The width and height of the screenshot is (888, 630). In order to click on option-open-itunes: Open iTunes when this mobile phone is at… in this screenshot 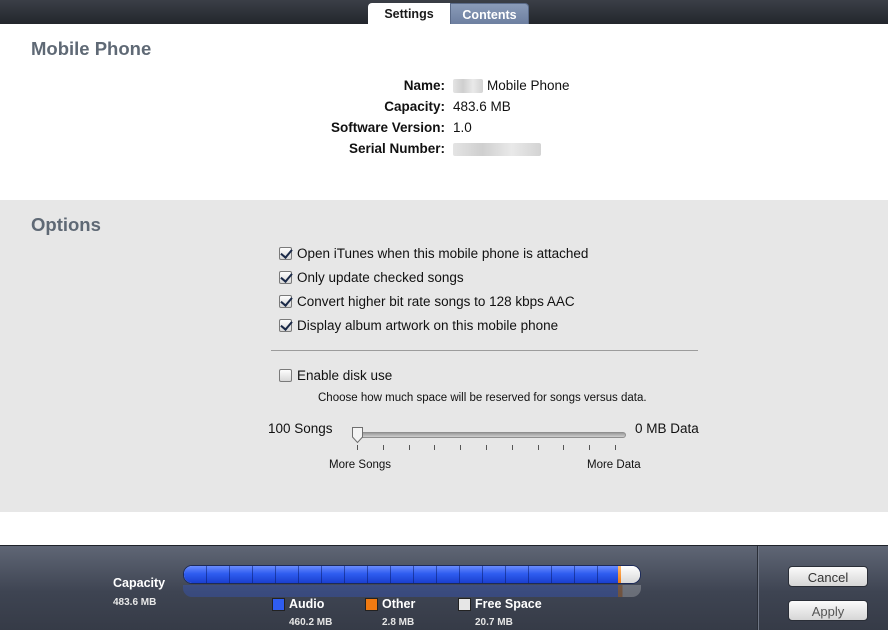, I will do `click(433, 253)`.